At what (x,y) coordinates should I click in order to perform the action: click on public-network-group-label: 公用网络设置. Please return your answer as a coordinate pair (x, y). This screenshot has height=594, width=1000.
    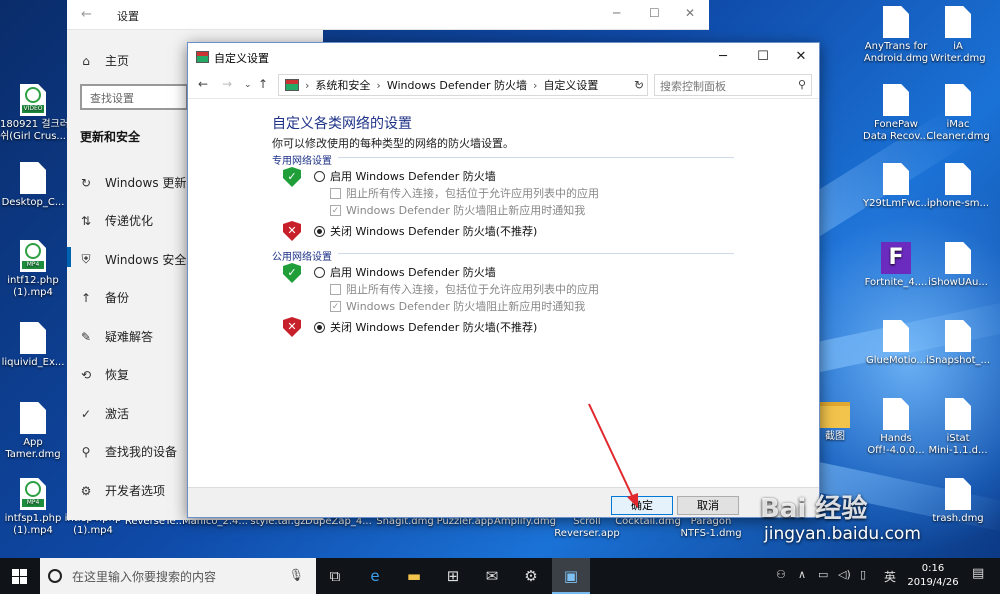
    Looking at the image, I should click on (302, 257).